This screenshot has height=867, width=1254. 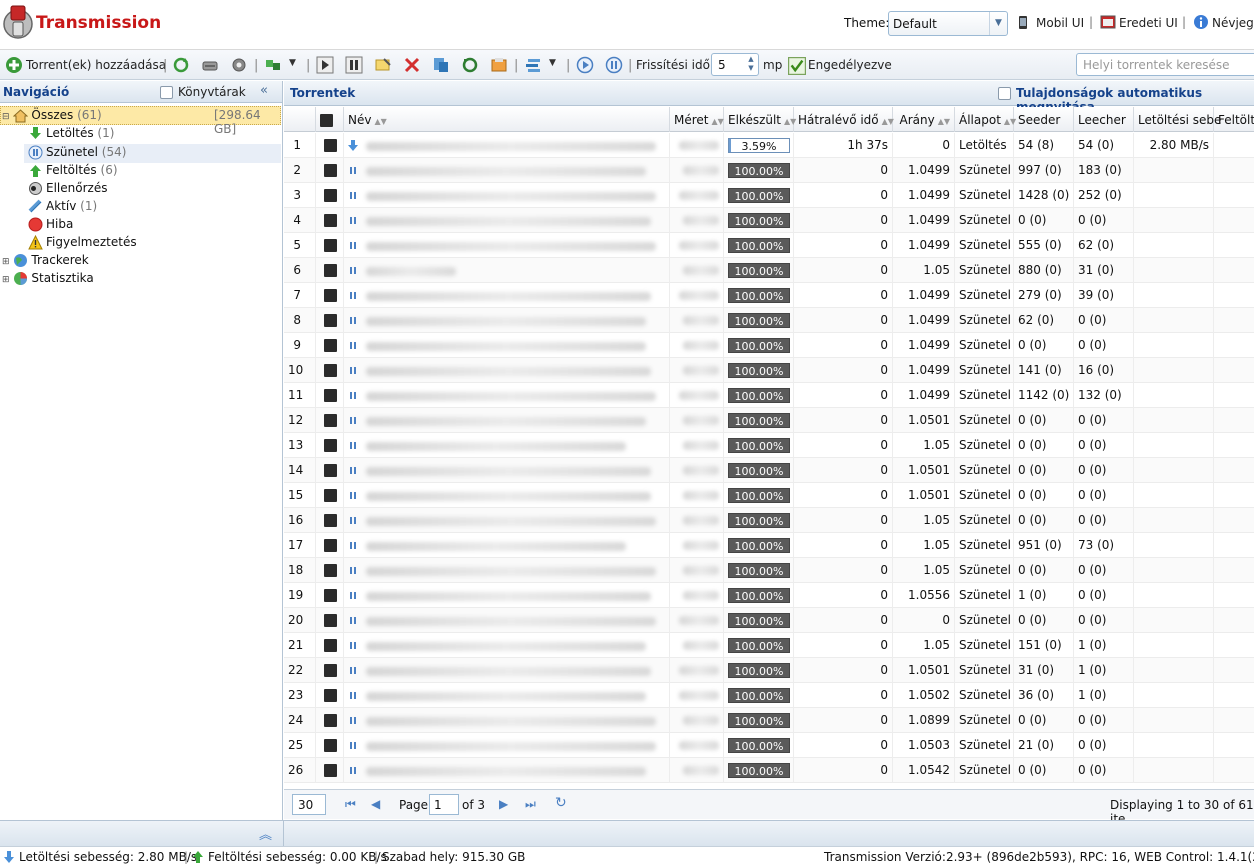 I want to click on search-input: Helyi torrentek keresése, so click(x=1165, y=64).